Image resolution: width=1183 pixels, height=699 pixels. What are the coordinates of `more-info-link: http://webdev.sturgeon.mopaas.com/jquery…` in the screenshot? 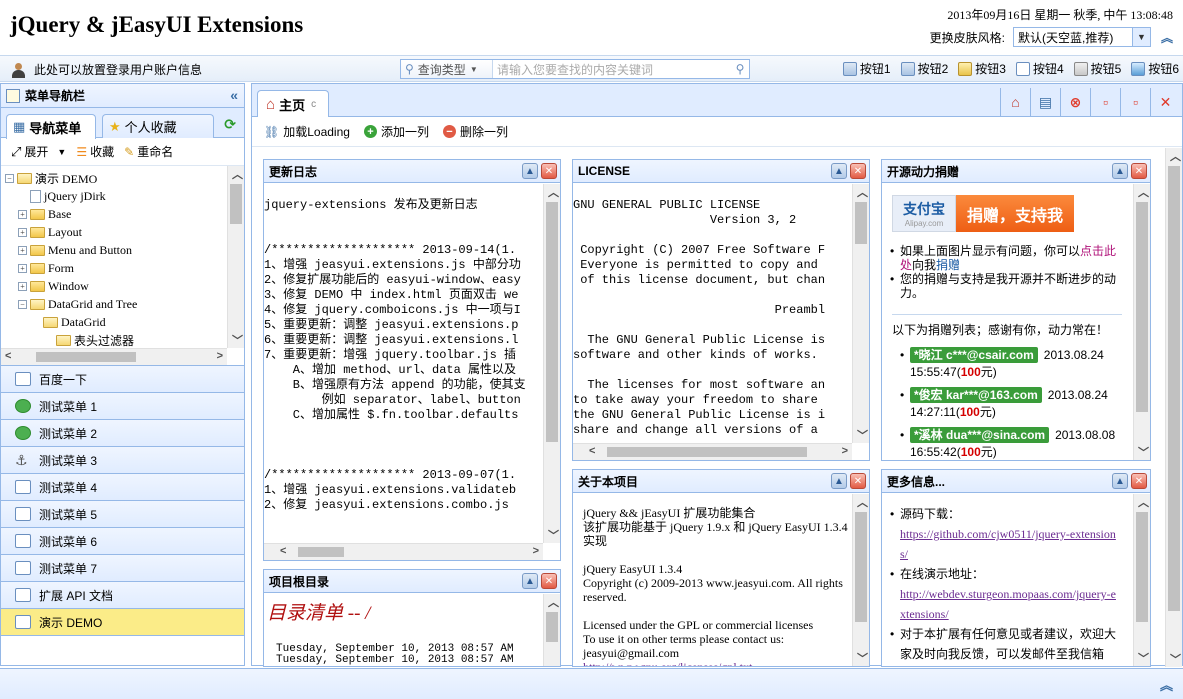 It's located at (1010, 604).